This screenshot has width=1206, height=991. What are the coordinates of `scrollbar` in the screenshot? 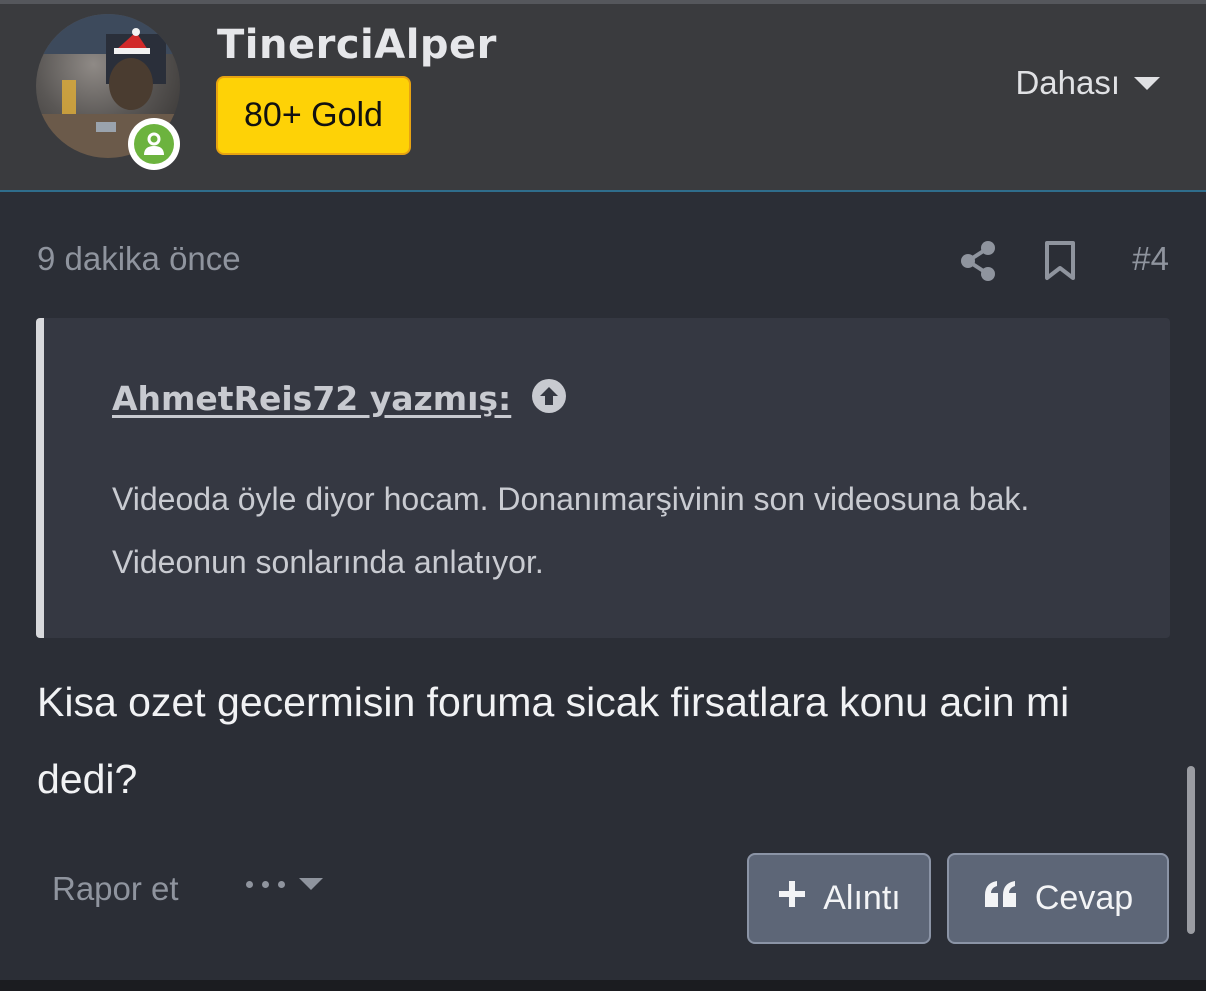 It's located at (1191, 850).